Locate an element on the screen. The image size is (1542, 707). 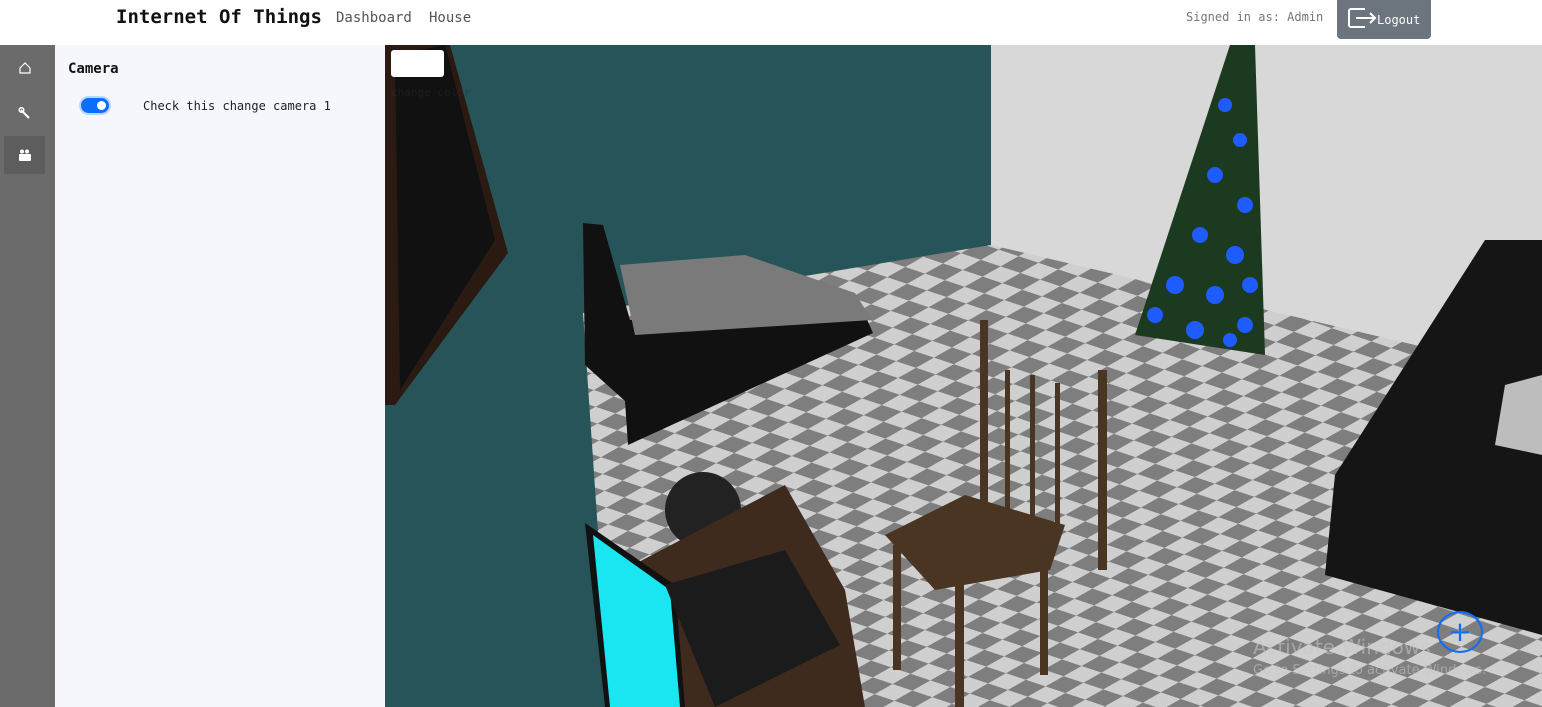
color-picker-label: change color is located at coordinates (431, 92).